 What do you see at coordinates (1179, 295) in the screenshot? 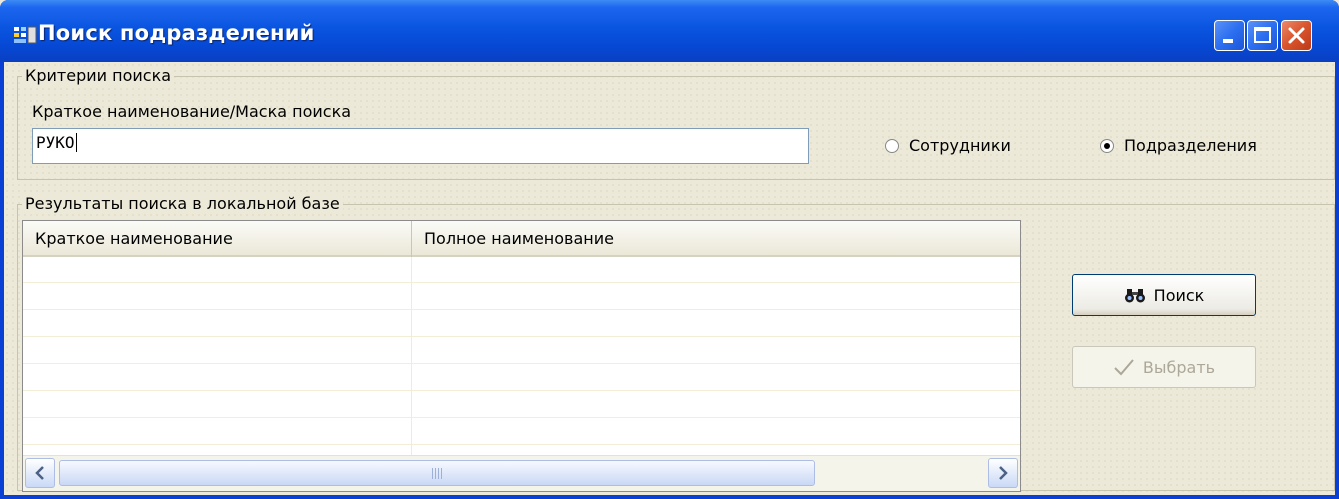
I see `search-button-label: Поиск` at bounding box center [1179, 295].